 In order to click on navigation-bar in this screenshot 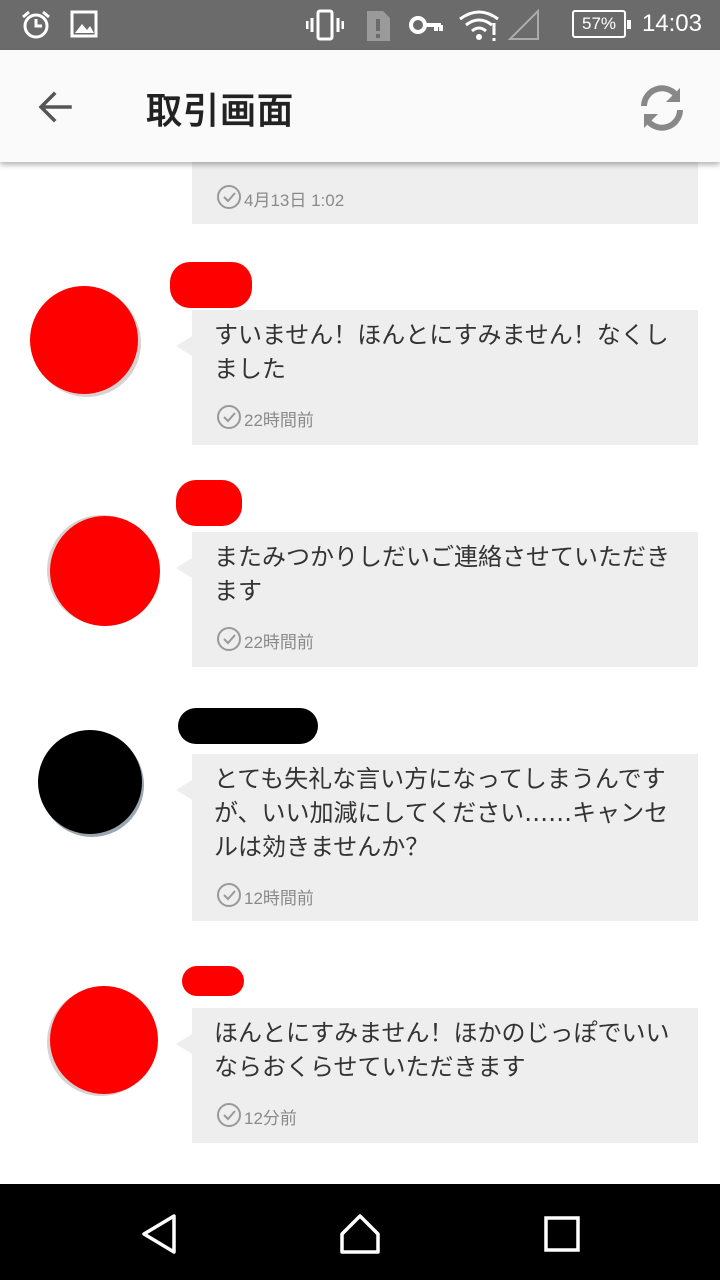, I will do `click(360, 1232)`.